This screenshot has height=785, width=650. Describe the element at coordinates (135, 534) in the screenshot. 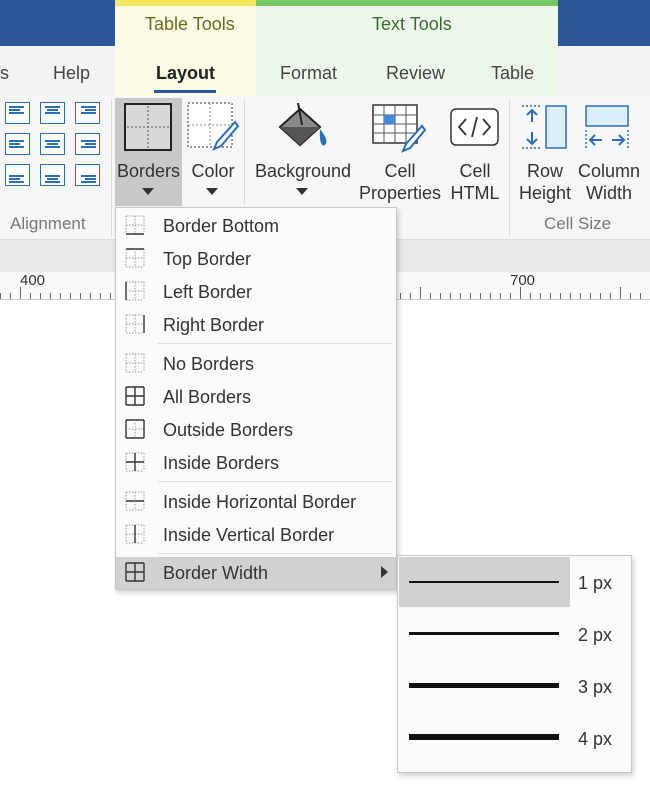

I see `border-inside-vertical-icon` at that location.